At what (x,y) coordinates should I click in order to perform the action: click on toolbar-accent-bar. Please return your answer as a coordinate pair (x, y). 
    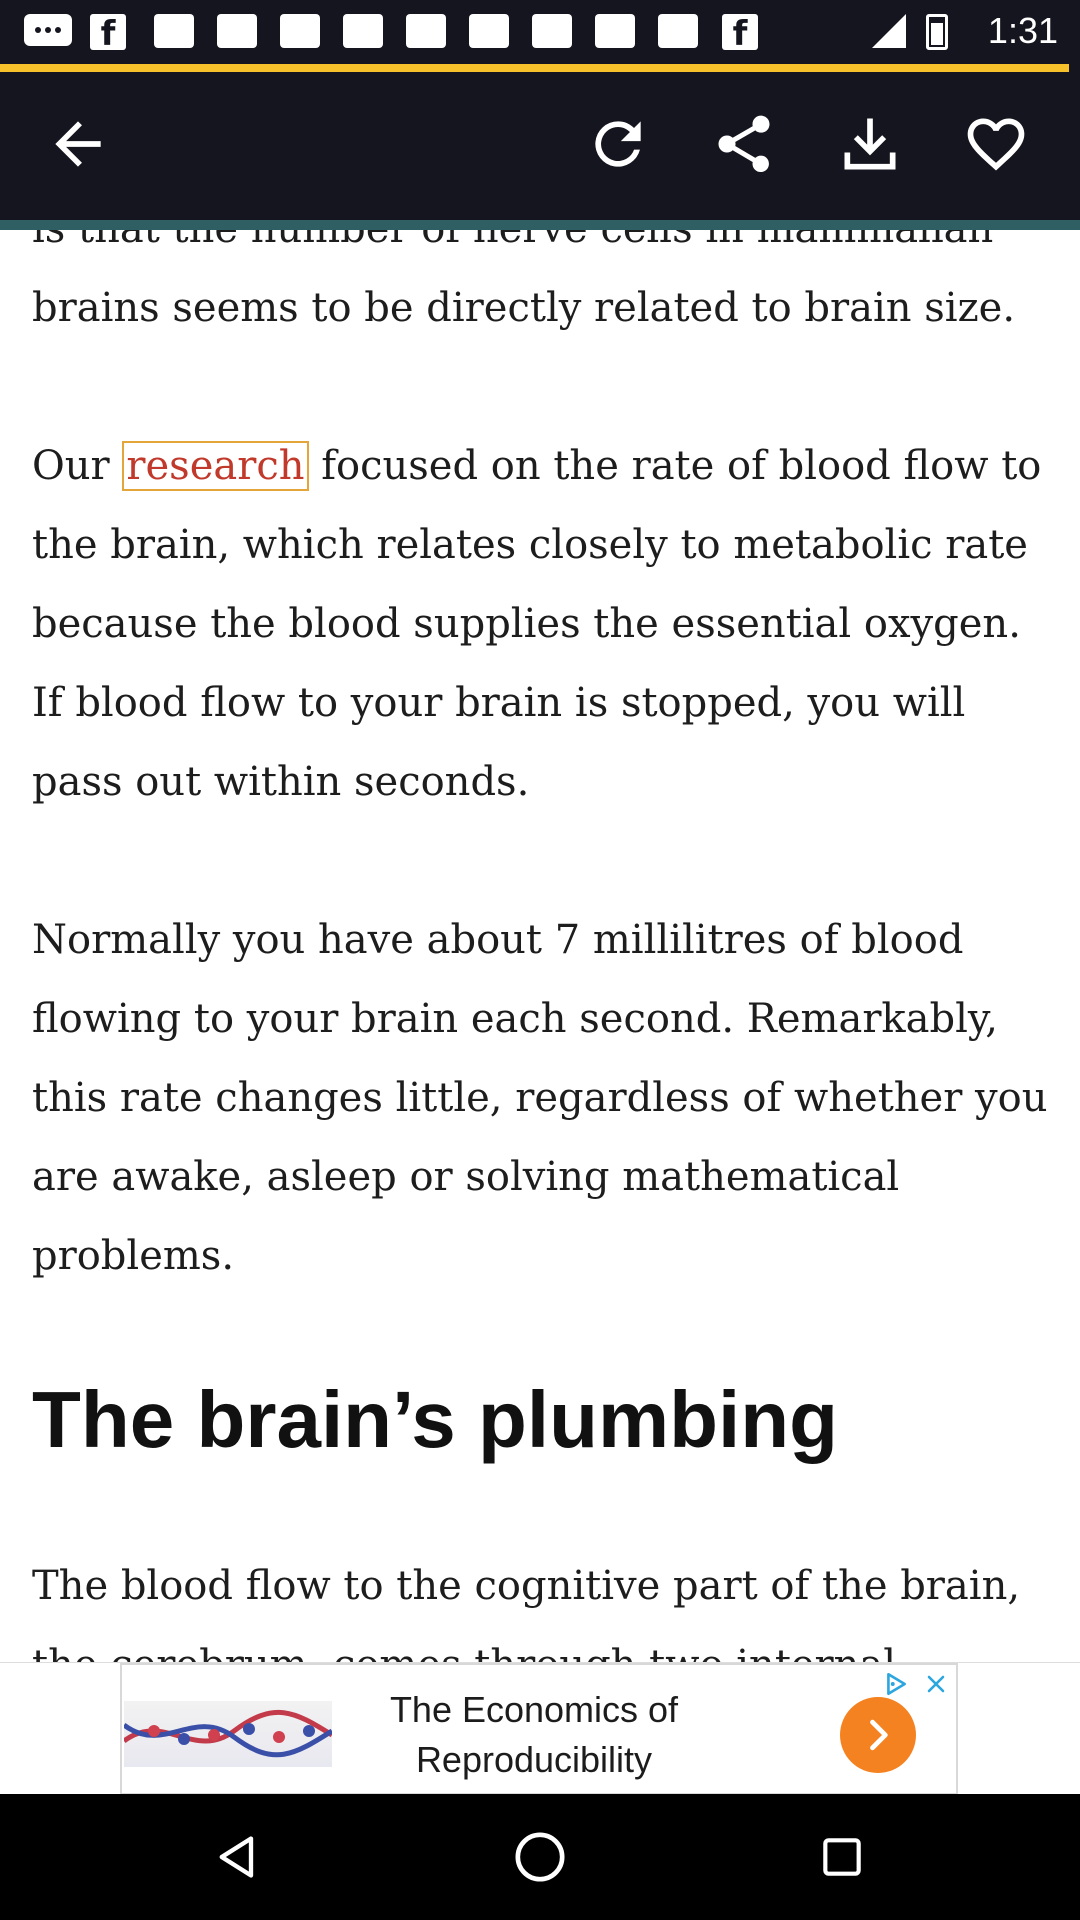
    Looking at the image, I should click on (540, 225).